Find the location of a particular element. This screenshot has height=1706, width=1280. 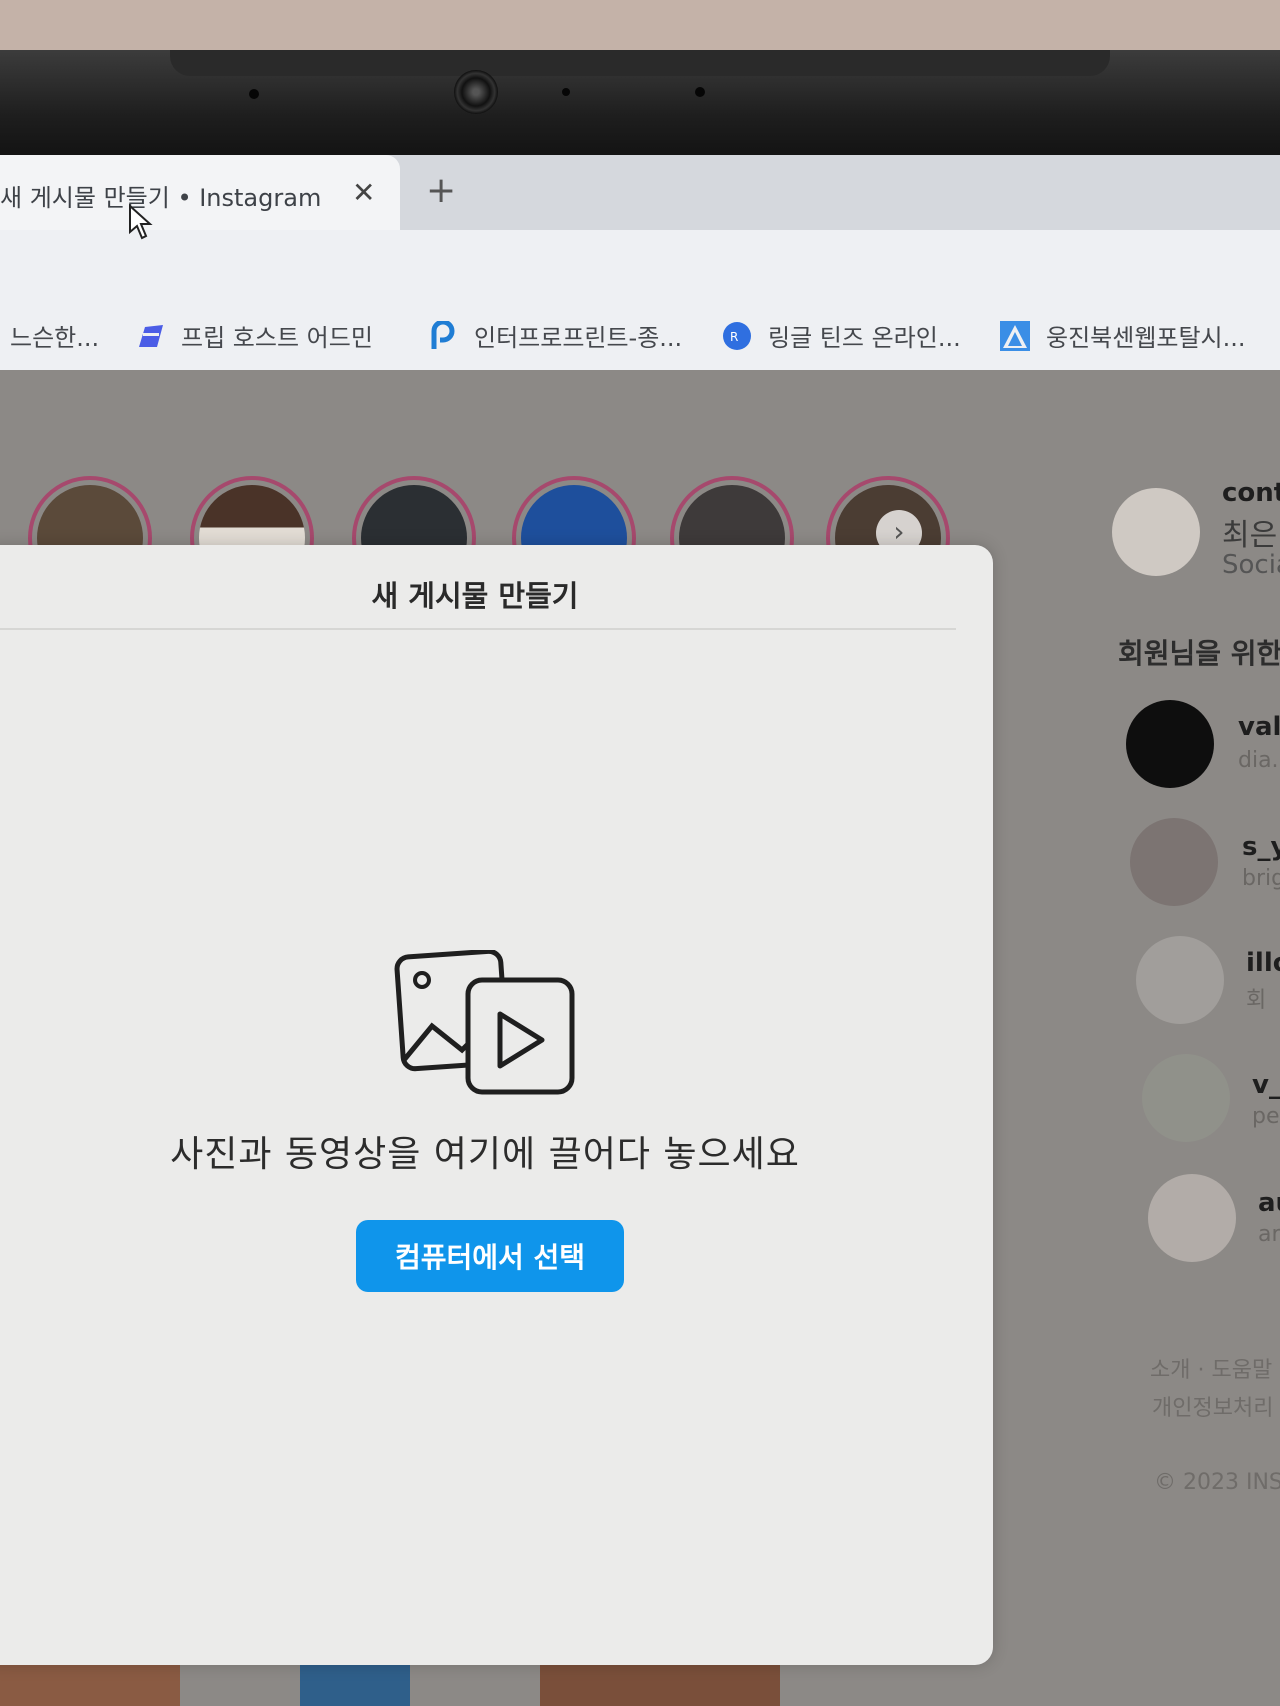

suggestion-sub: ar is located at coordinates (1269, 1234).